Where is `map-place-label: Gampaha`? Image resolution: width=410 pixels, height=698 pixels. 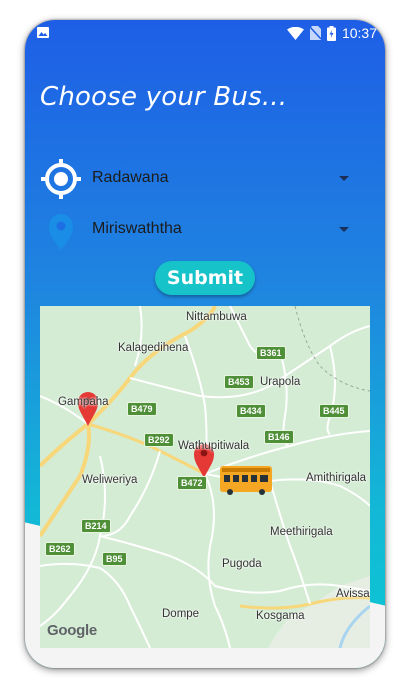 map-place-label: Gampaha is located at coordinates (83, 402).